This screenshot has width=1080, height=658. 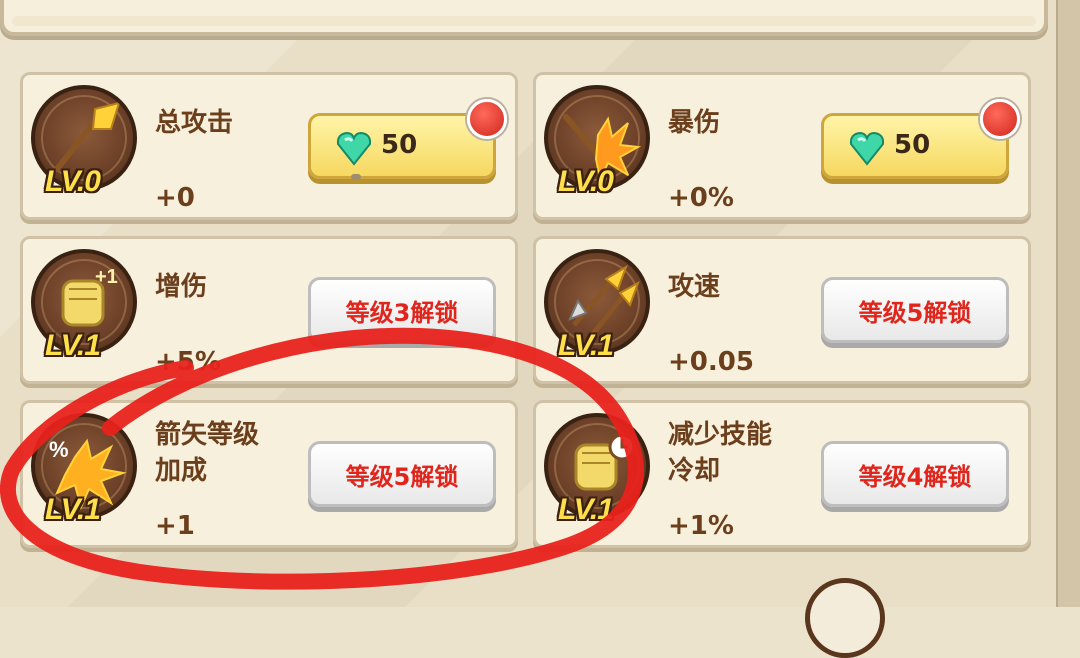 I want to click on upgrade-card-skill-cooldown: LV.1 减少技能 冷却 +1% 等级4解锁, so click(x=782, y=474).